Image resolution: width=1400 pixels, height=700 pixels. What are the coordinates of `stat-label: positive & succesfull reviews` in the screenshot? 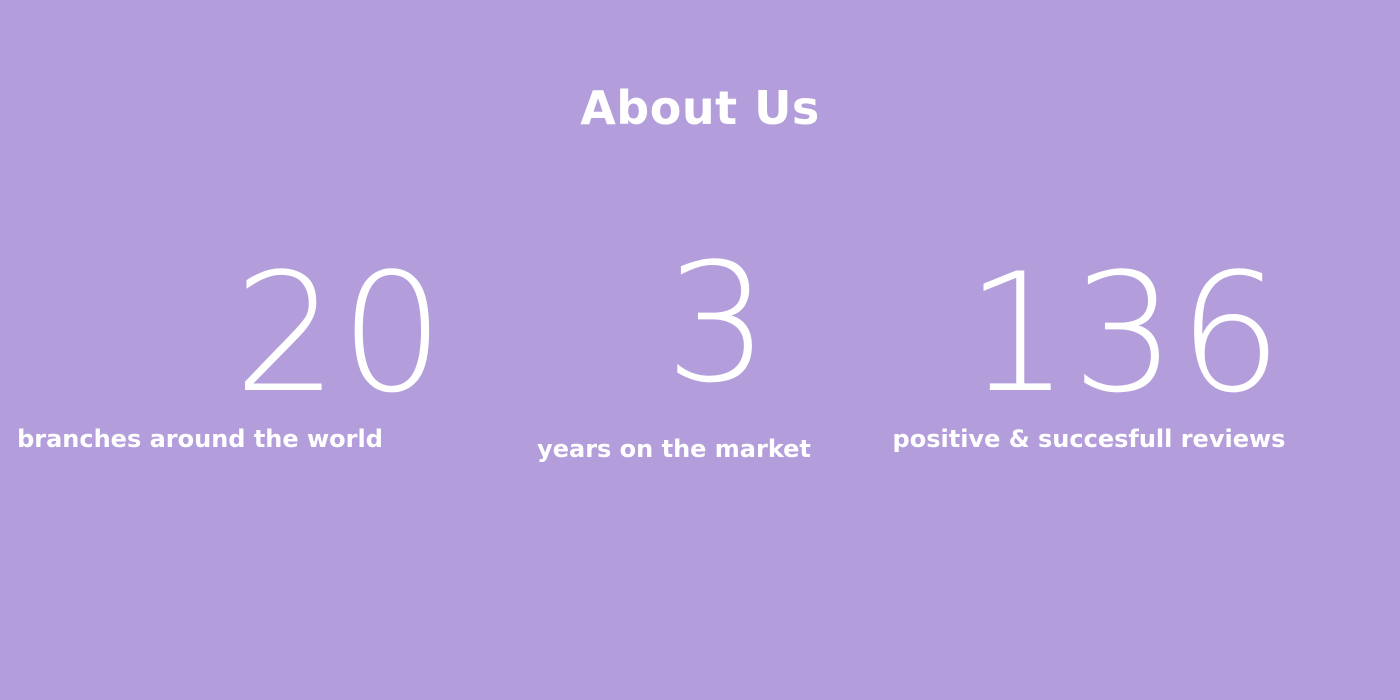 It's located at (1089, 439).